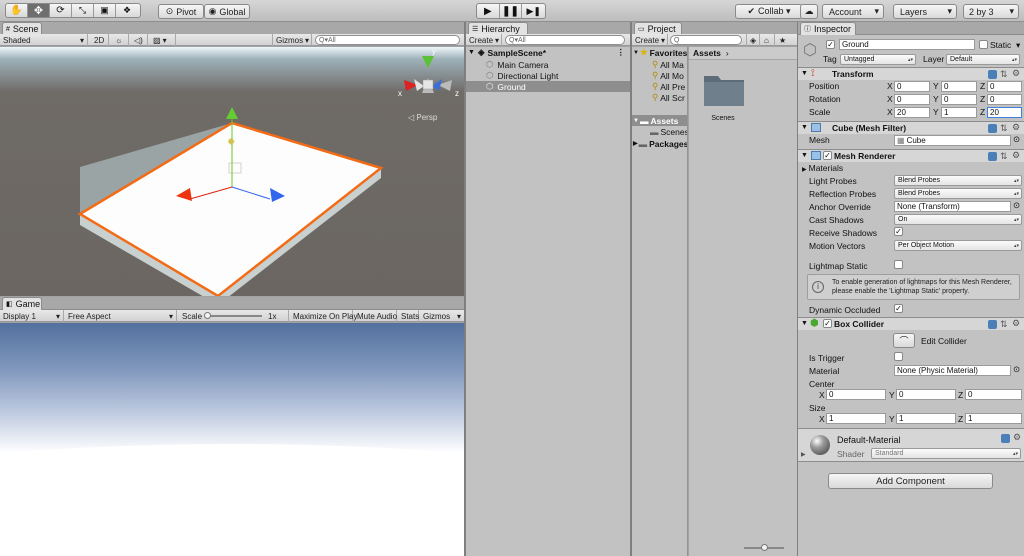 The height and width of the screenshot is (556, 1024). Describe the element at coordinates (912, 99) in the screenshot. I see `rotation-x-field: 0` at that location.